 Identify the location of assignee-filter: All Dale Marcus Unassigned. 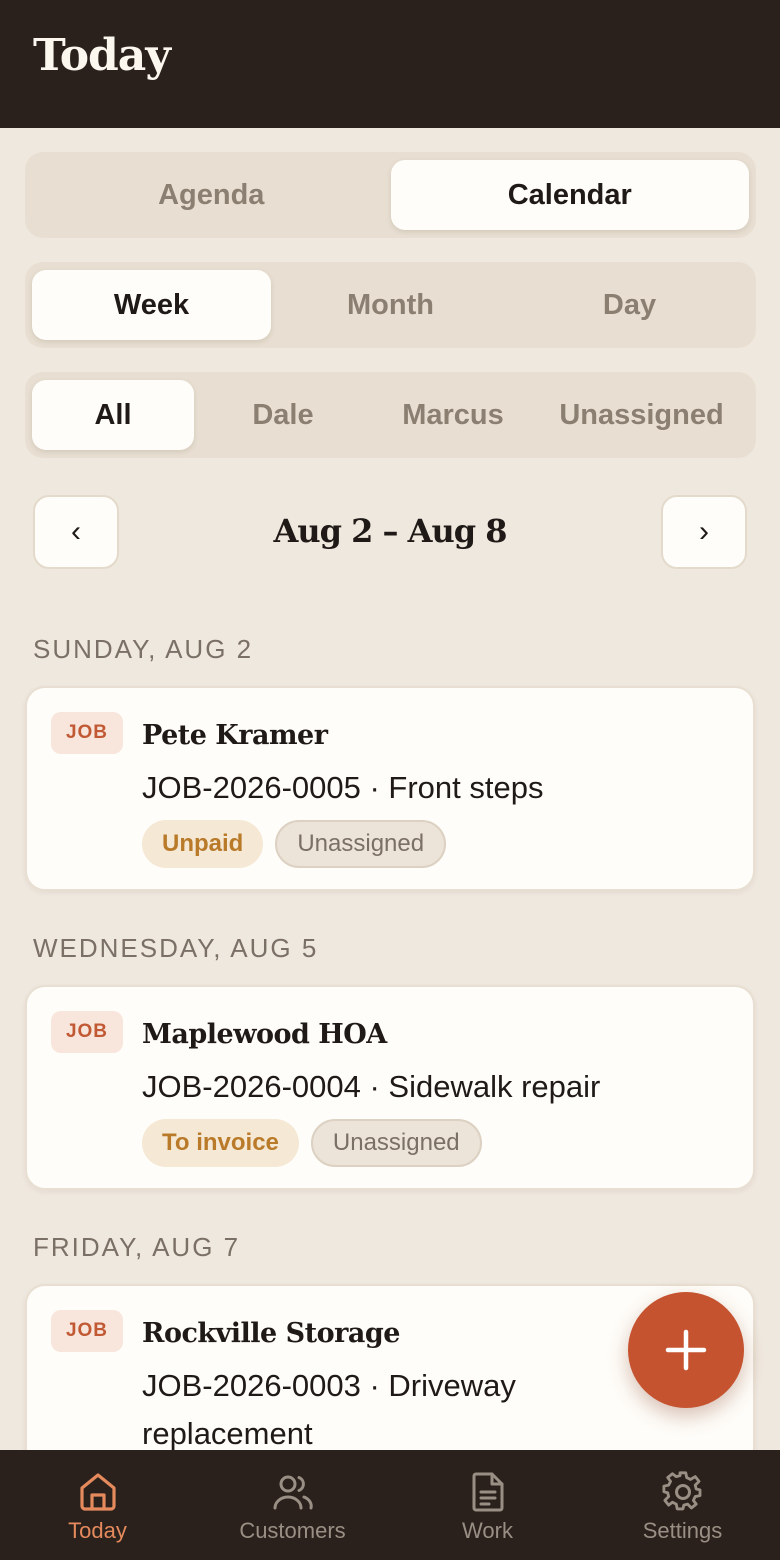
(390, 415).